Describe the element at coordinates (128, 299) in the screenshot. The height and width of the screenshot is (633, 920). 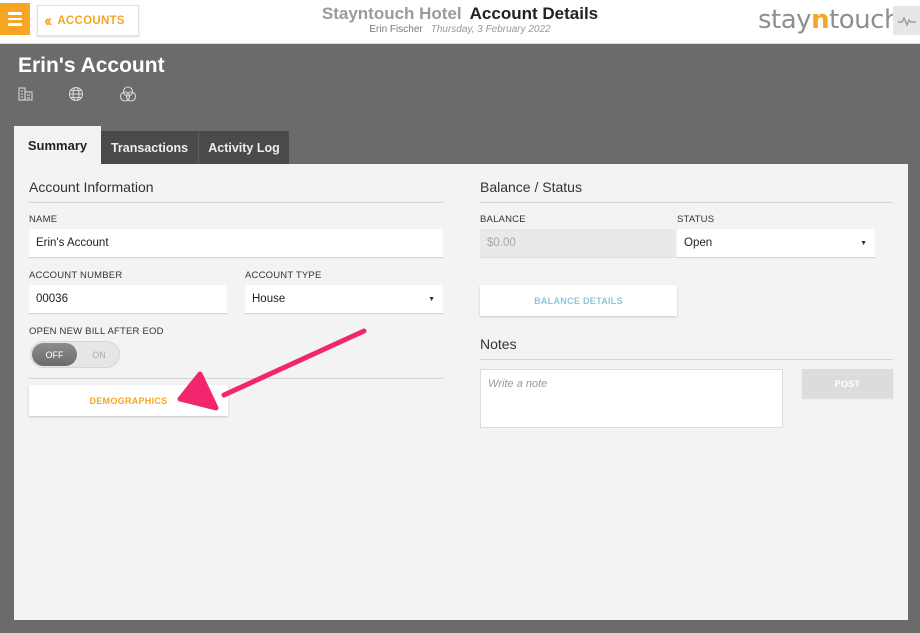
I see `account-number-field: 00036` at that location.